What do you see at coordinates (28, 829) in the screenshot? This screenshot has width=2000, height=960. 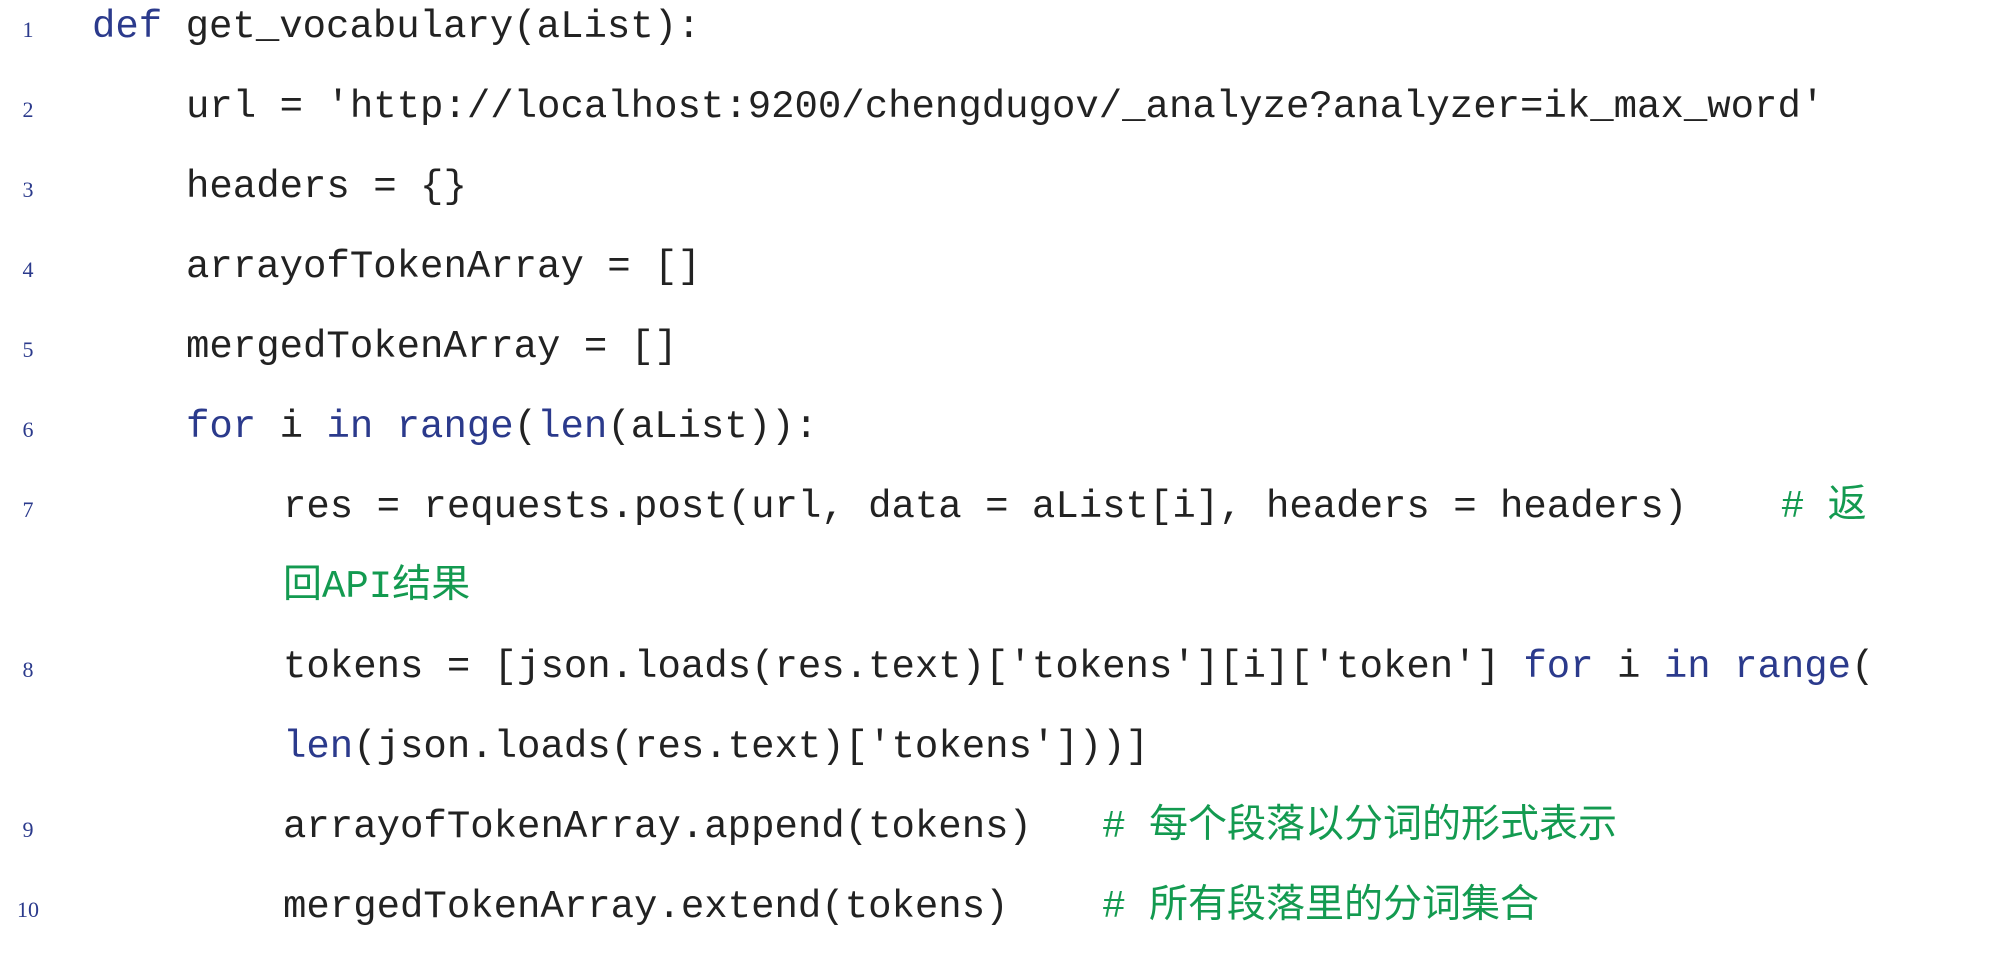 I see `line-number: 9` at bounding box center [28, 829].